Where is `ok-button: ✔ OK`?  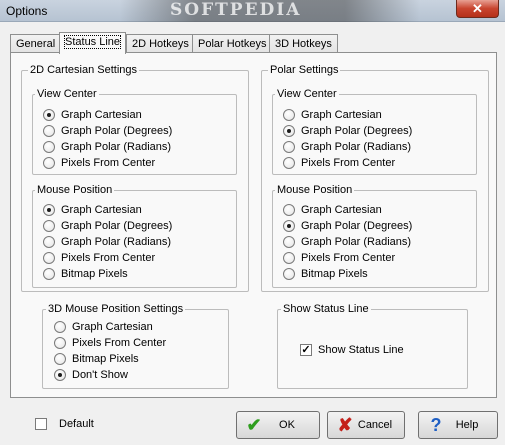
ok-button: ✔ OK is located at coordinates (278, 425).